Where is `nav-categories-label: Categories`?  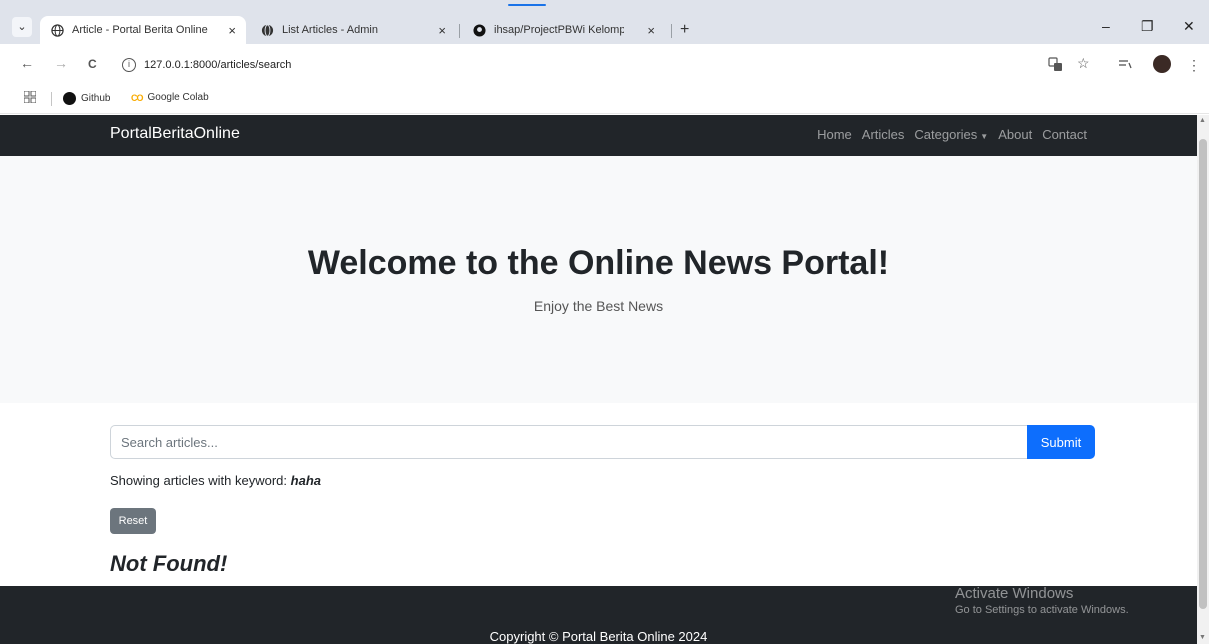
nav-categories-label: Categories is located at coordinates (946, 134).